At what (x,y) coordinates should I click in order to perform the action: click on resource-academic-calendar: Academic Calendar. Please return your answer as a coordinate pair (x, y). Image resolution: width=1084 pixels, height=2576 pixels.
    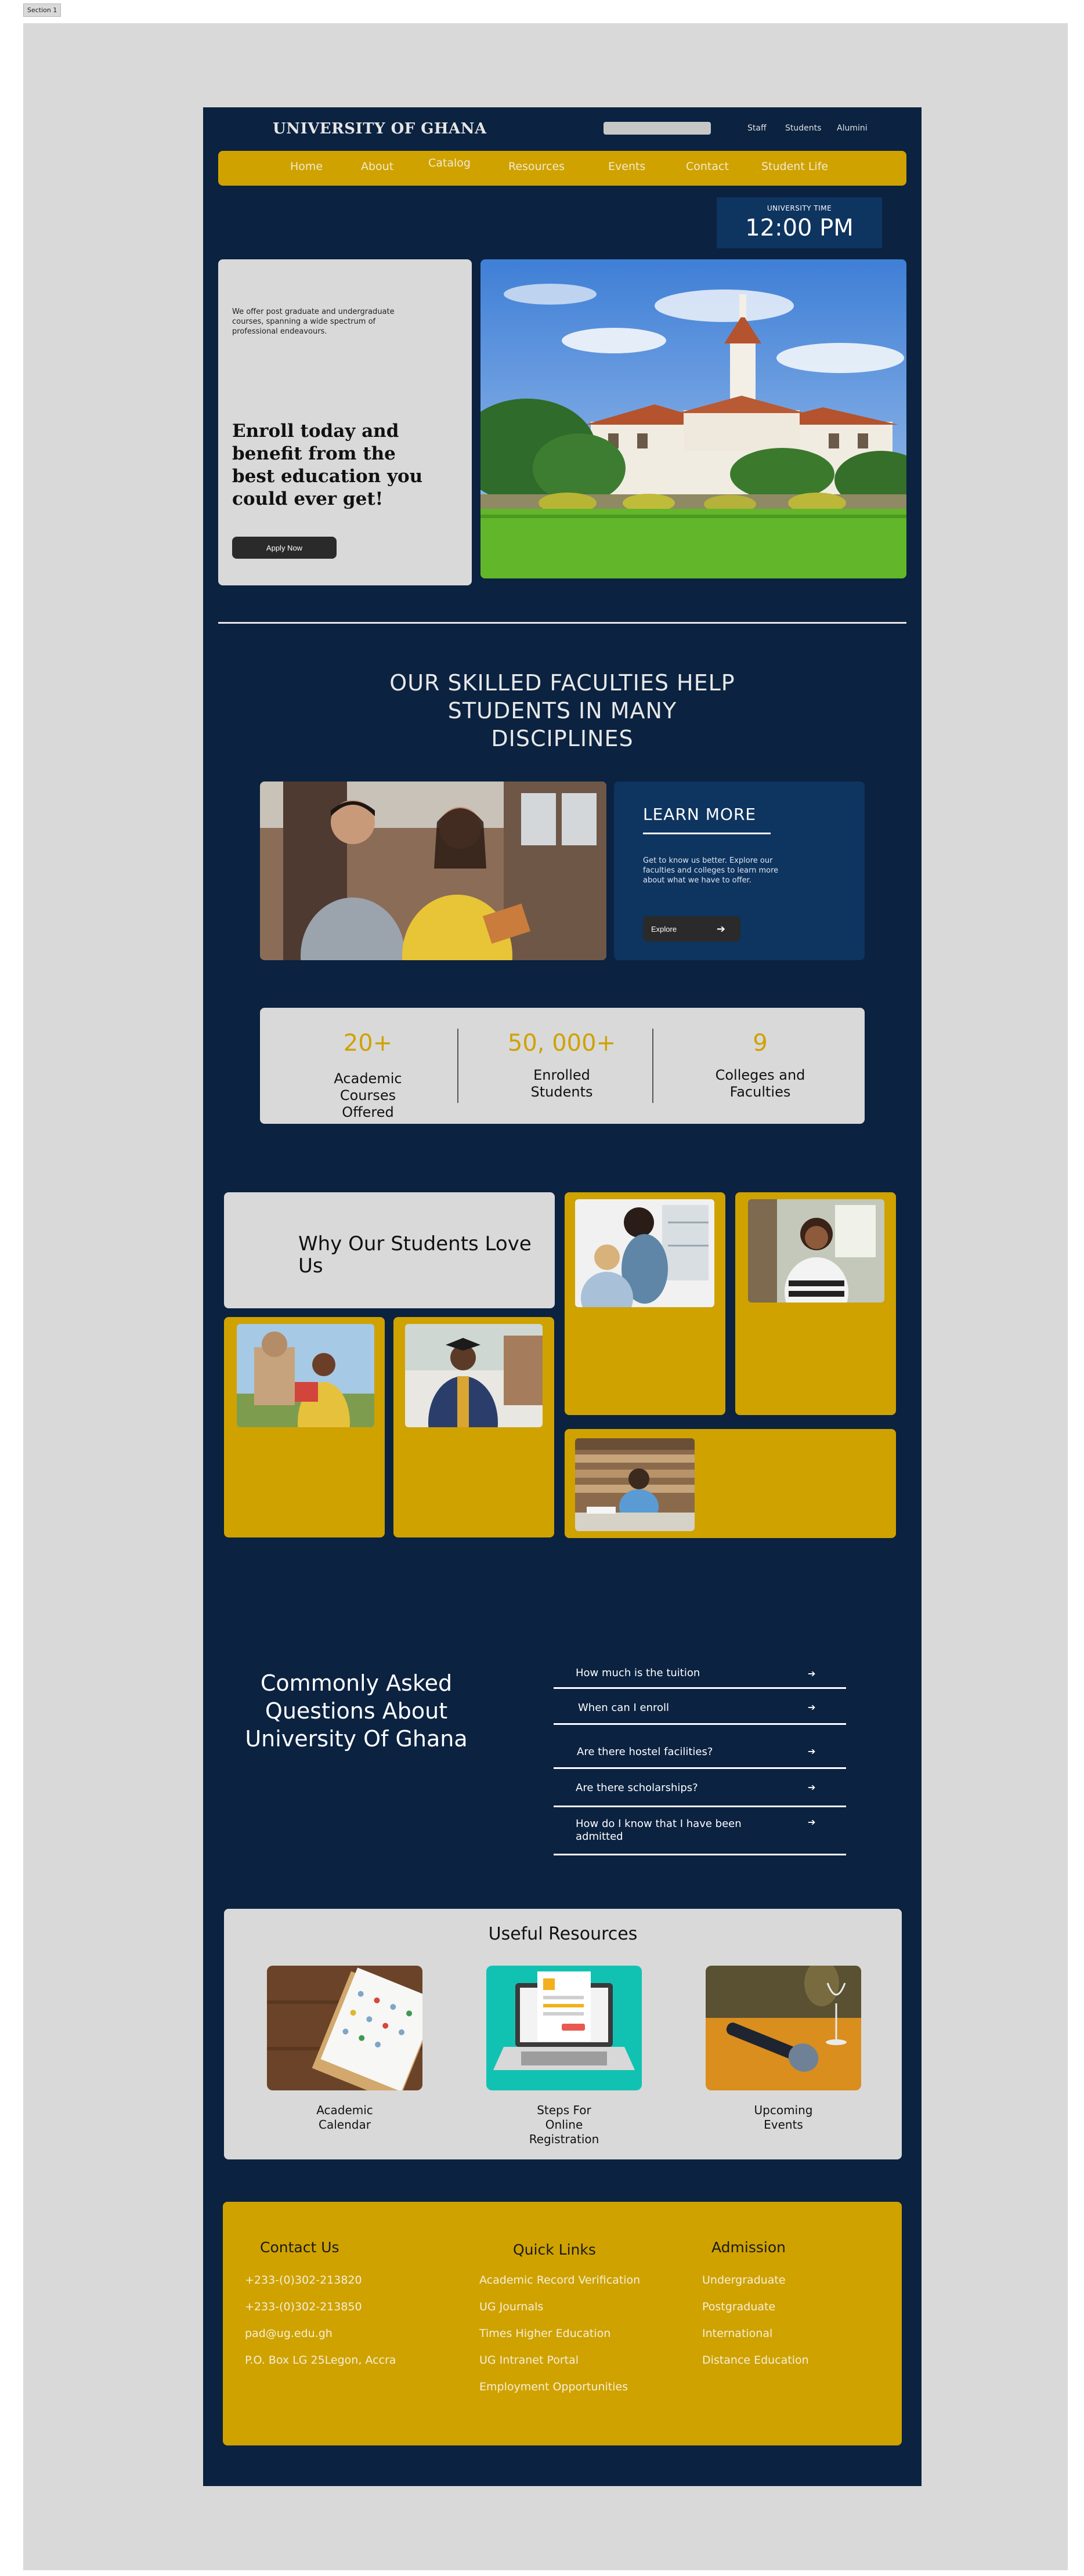
    Looking at the image, I should click on (344, 2049).